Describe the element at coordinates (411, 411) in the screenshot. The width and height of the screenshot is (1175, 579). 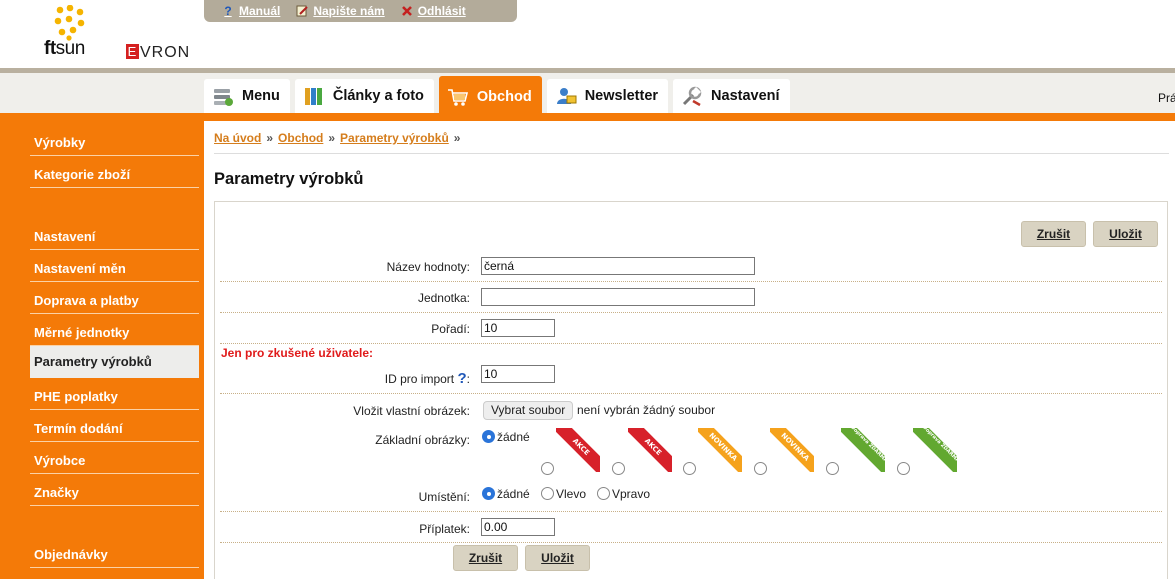
I see `custom-image-label: Vložit vlastní obrázek:` at that location.